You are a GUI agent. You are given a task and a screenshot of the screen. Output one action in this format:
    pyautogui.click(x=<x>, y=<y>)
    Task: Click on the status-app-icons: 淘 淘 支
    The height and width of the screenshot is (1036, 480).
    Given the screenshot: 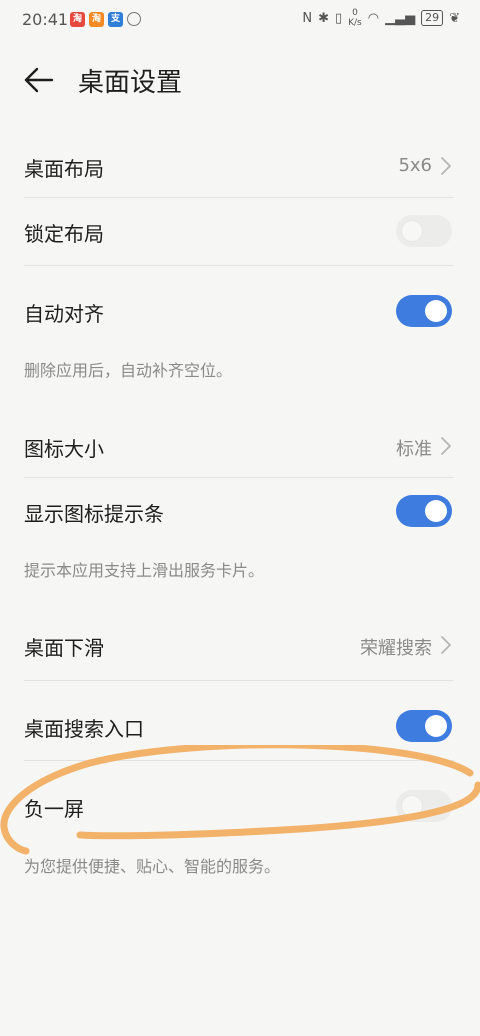 What is the action you would take?
    pyautogui.click(x=105, y=19)
    